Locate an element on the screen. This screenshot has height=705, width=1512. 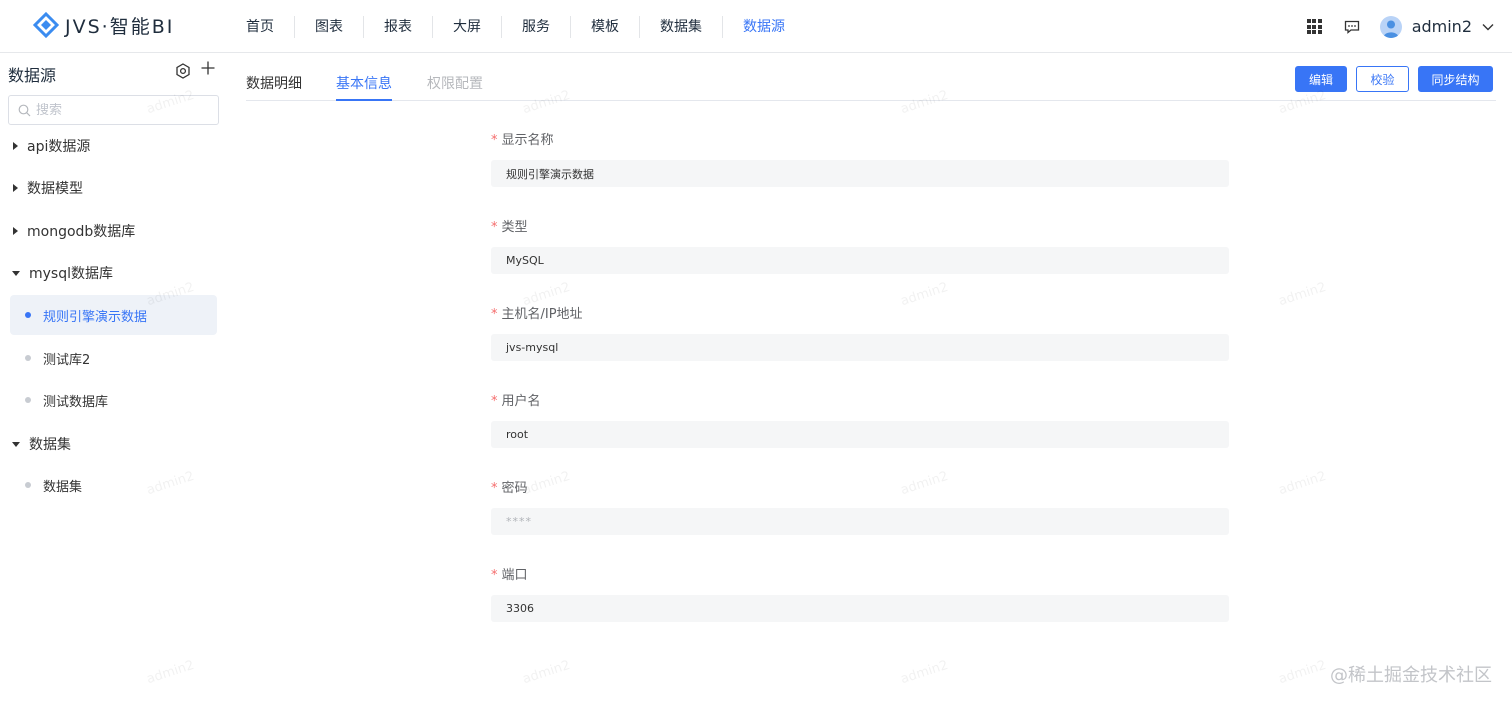
display-name-field: 规则引擎演示数据 is located at coordinates (860, 173).